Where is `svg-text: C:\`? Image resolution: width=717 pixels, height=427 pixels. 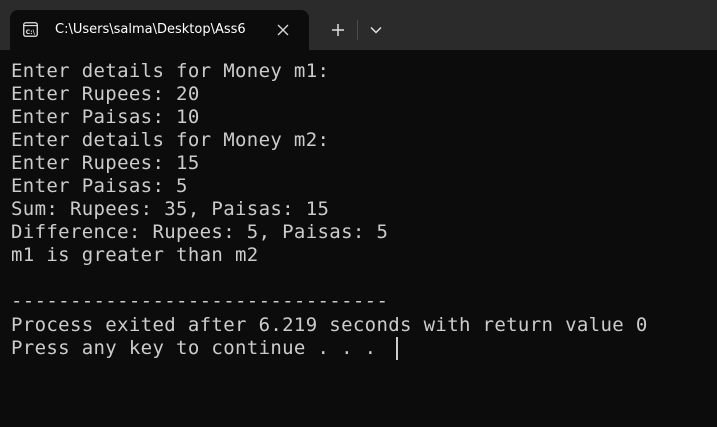
svg-text: C:\ is located at coordinates (31, 32).